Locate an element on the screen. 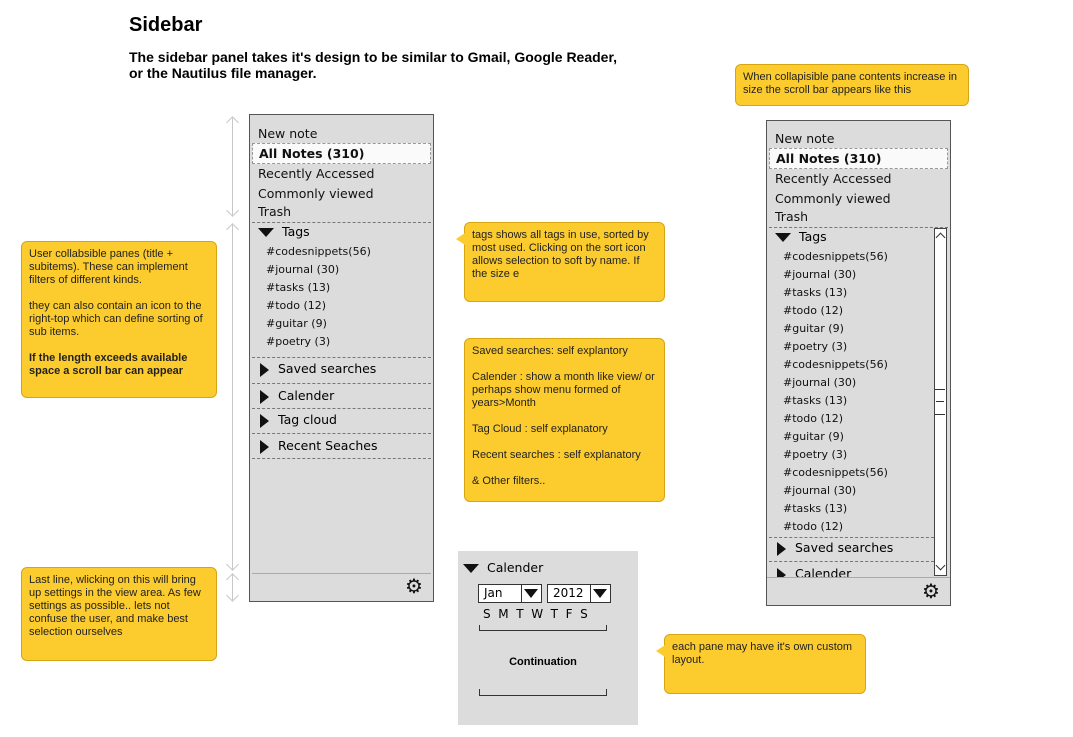  calendar-pane-header: Calender is located at coordinates (503, 567).